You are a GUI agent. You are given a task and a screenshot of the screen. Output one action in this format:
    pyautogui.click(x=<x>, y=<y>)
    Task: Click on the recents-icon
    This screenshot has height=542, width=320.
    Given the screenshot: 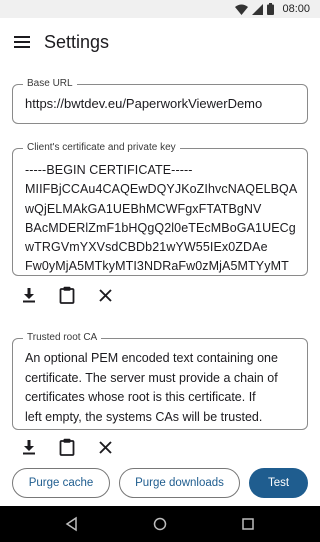 What is the action you would take?
    pyautogui.click(x=248, y=524)
    